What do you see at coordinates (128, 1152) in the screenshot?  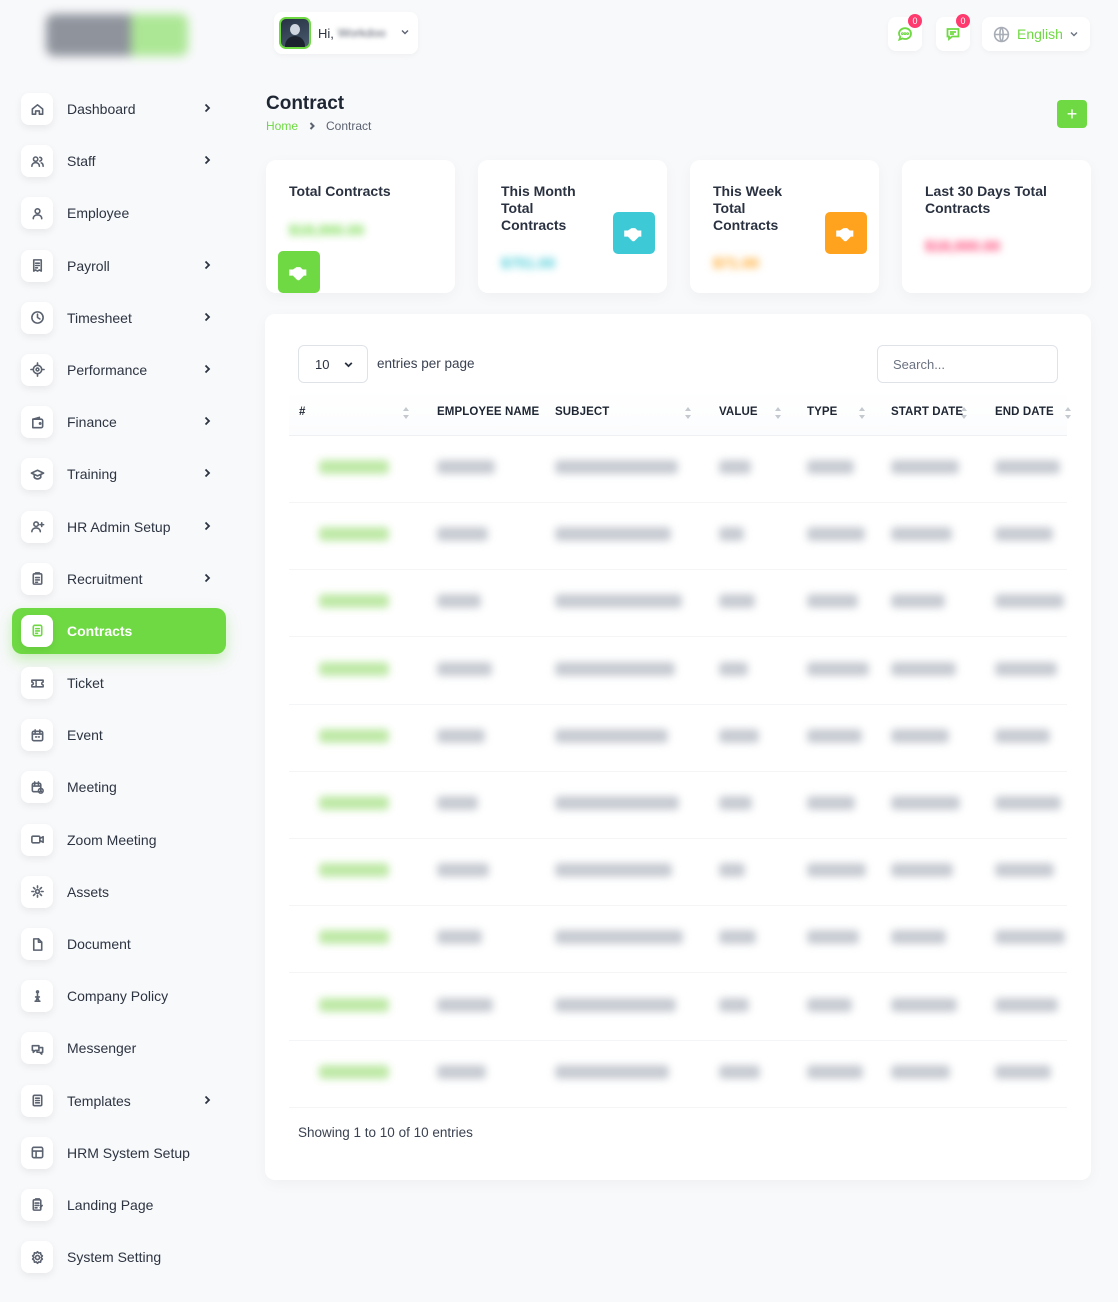 I see `sidebar-item-label: HRM System Setup` at bounding box center [128, 1152].